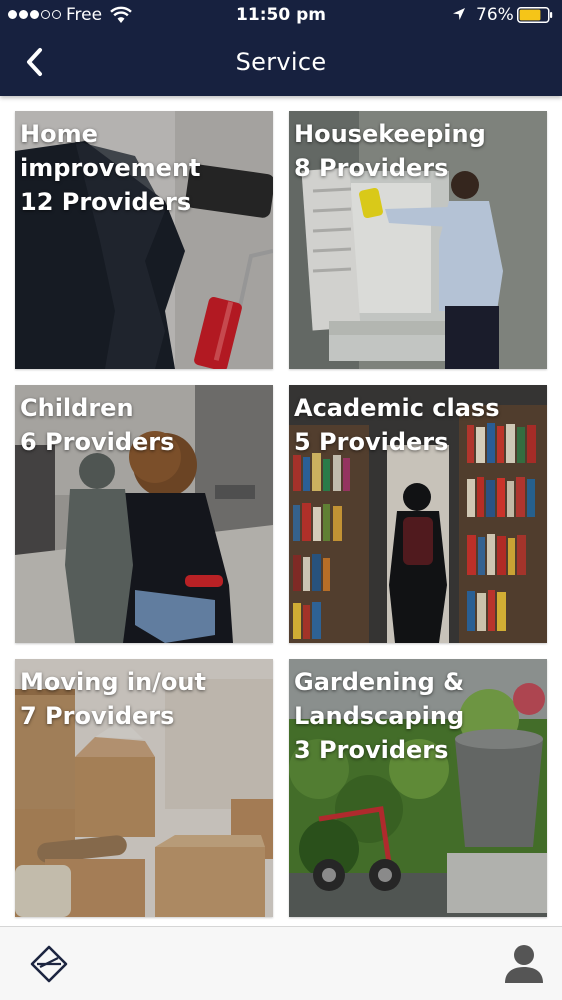  I want to click on tab-bar, so click(281, 963).